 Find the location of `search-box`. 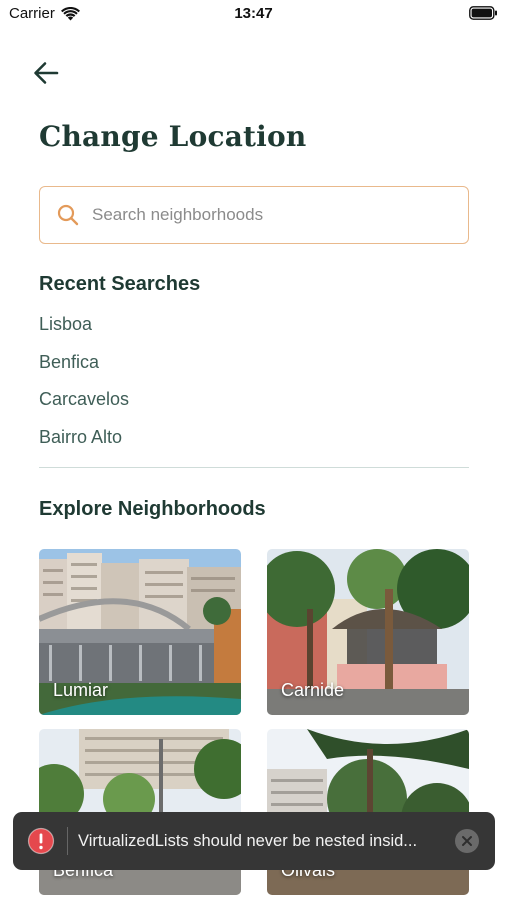

search-box is located at coordinates (254, 215).